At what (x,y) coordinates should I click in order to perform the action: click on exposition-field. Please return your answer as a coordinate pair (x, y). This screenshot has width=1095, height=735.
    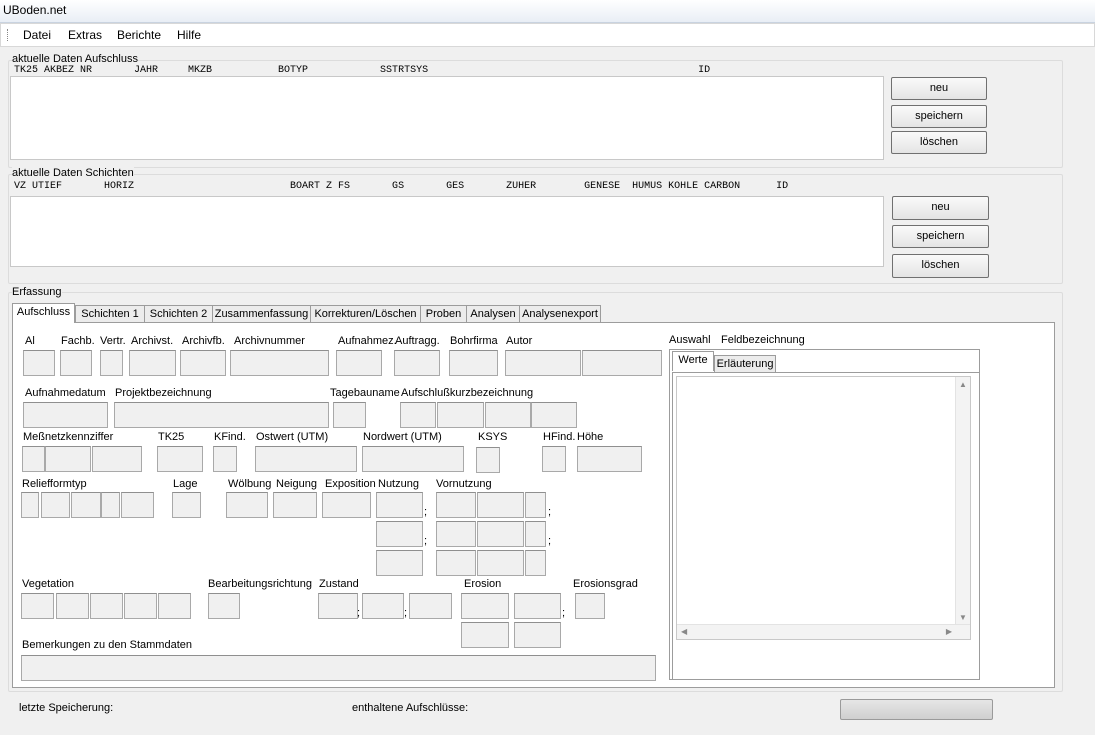
    Looking at the image, I should click on (346, 505).